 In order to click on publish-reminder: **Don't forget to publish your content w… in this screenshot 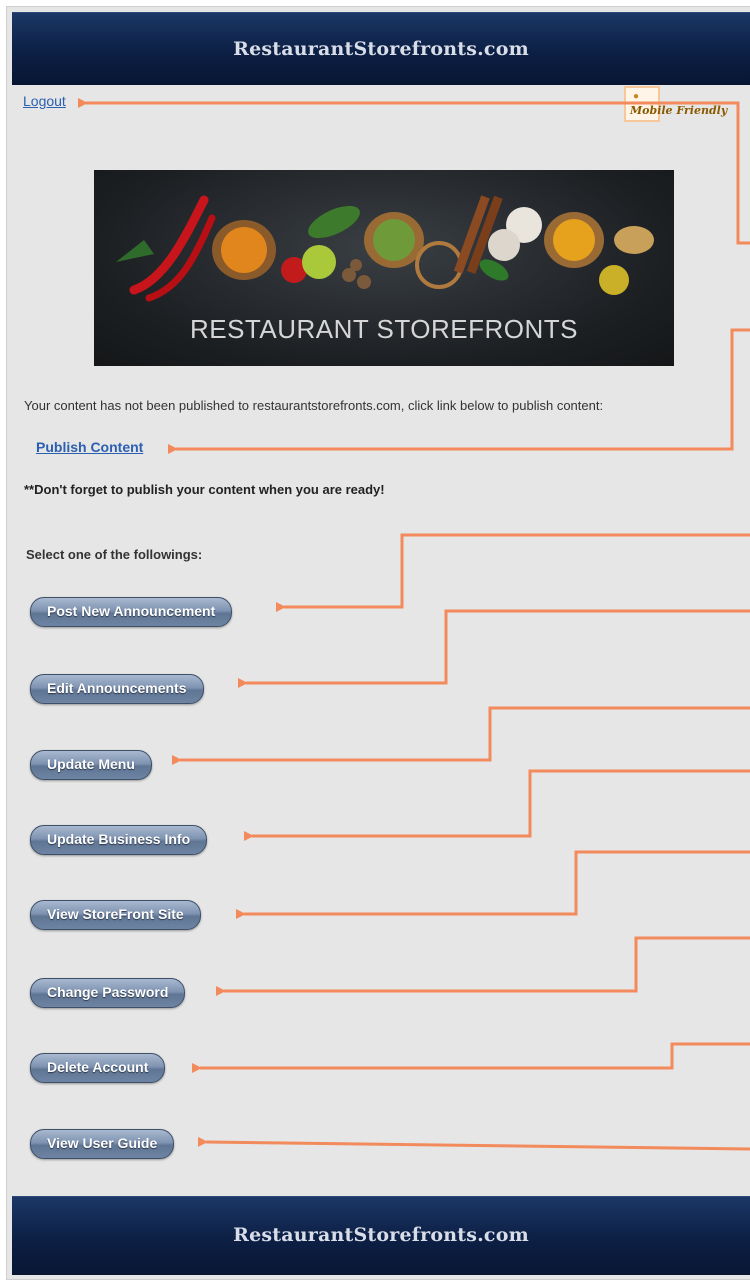, I will do `click(204, 489)`.